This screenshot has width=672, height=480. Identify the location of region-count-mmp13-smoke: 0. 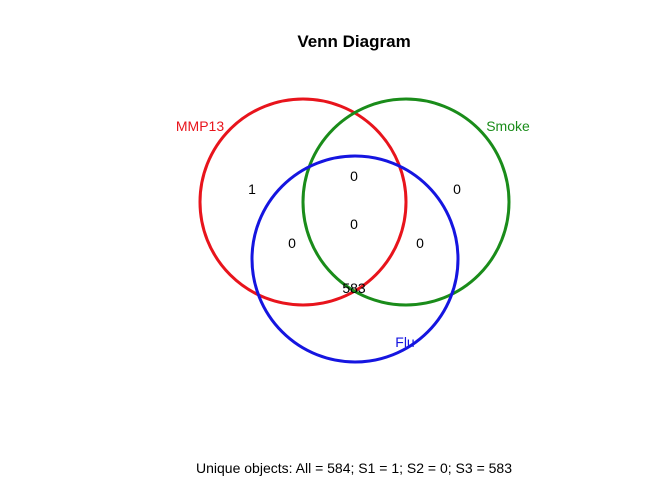
(354, 176).